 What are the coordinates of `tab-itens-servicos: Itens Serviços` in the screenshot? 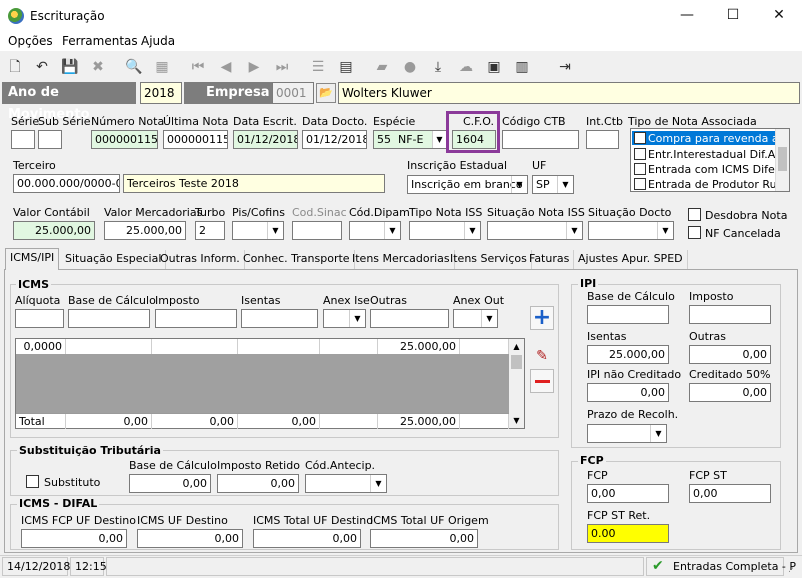 It's located at (489, 259).